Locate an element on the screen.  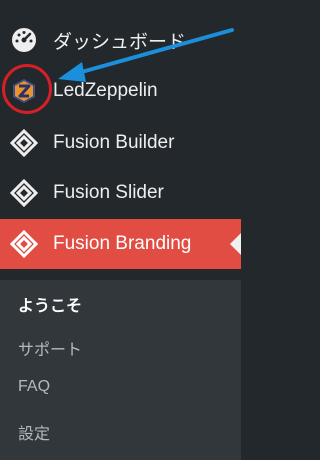
menu-item-label: LedZeppelin is located at coordinates (105, 90).